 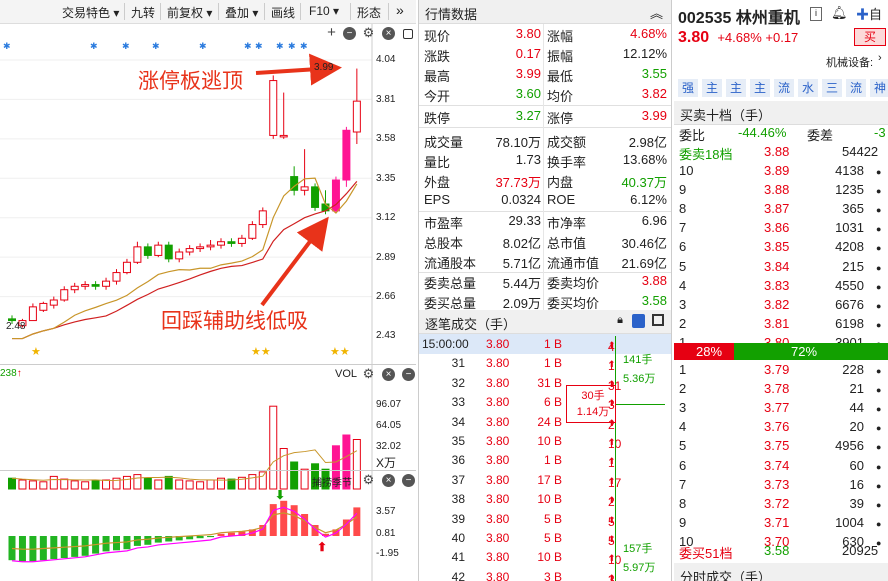 I want to click on orderbook-header: 买卖十档（手）, so click(x=781, y=113).